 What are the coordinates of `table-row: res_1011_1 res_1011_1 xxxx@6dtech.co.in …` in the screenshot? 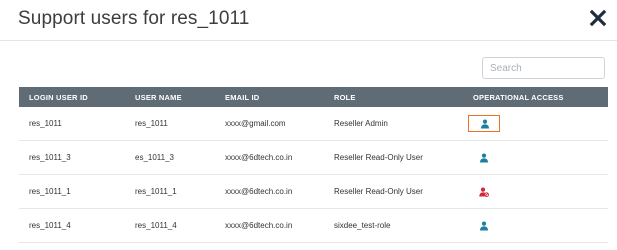 It's located at (313, 191).